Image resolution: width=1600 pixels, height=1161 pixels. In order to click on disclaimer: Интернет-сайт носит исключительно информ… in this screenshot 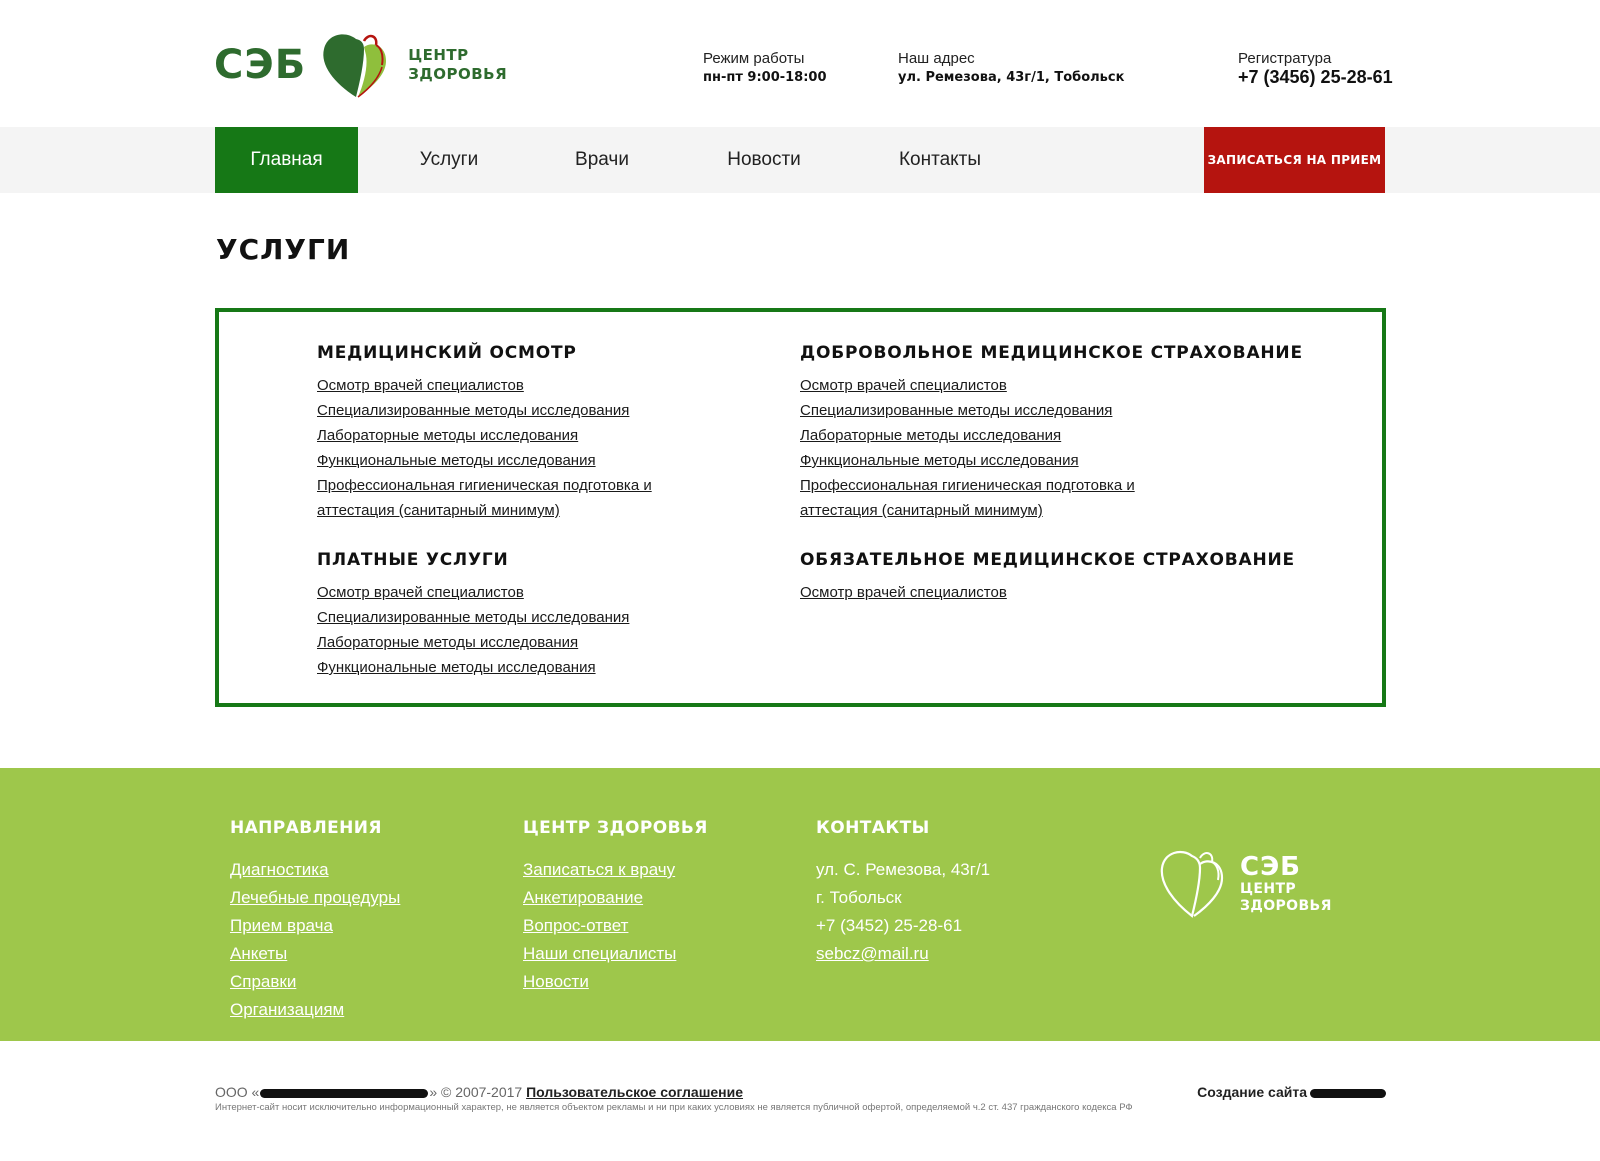, I will do `click(674, 1107)`.